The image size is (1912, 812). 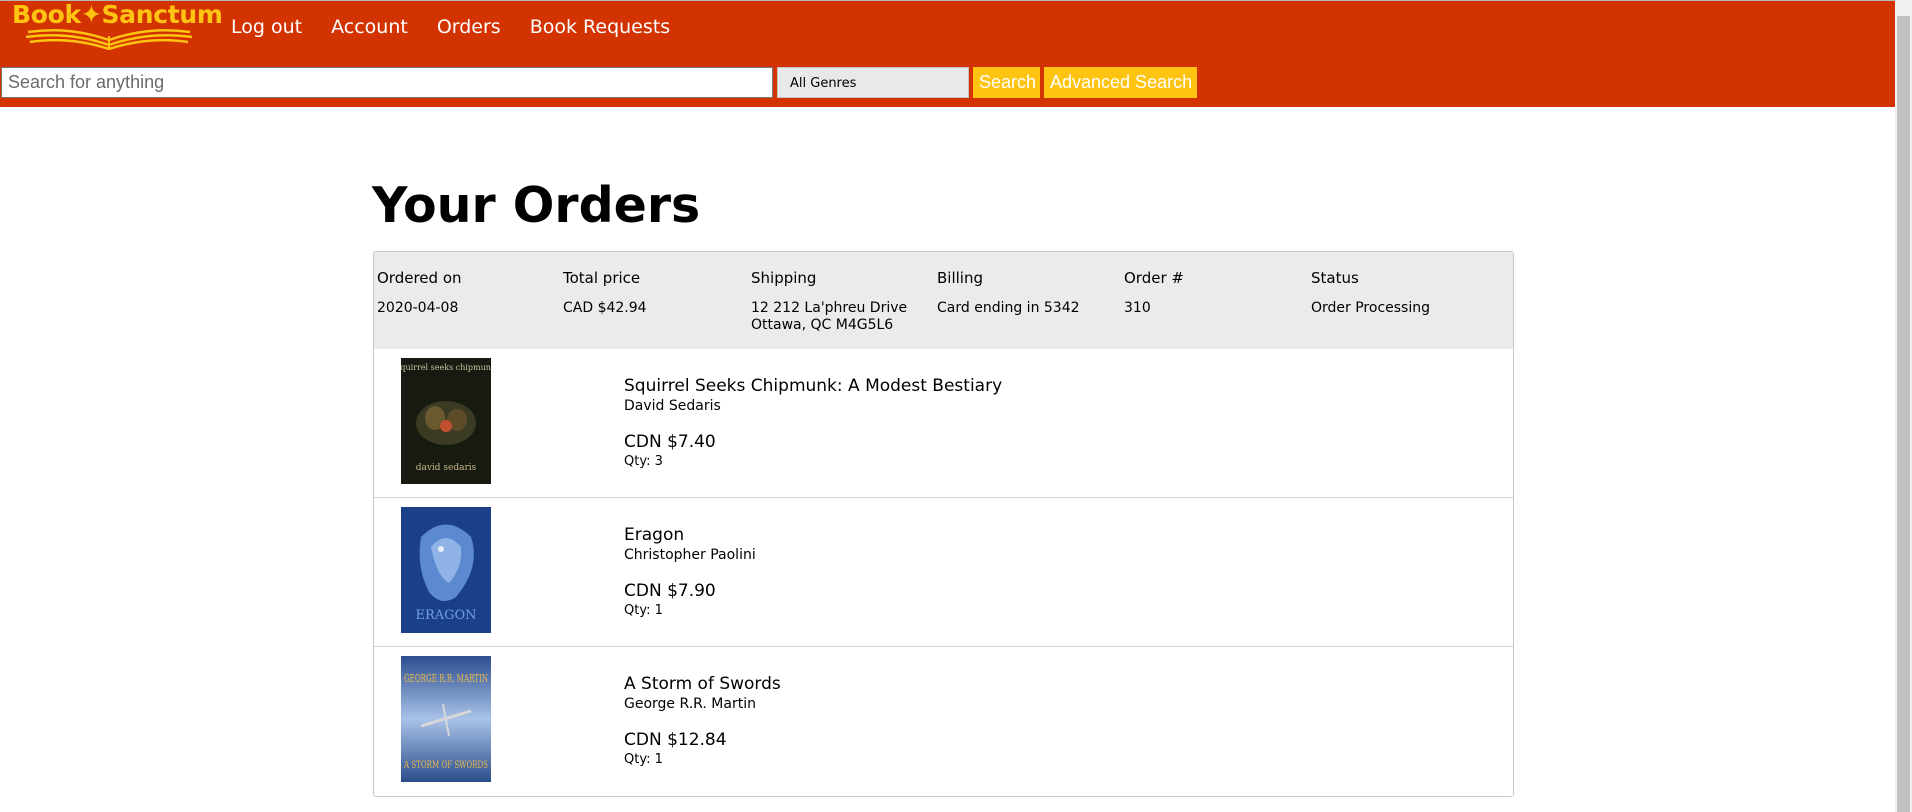 I want to click on status-label: Status, so click(x=1335, y=278).